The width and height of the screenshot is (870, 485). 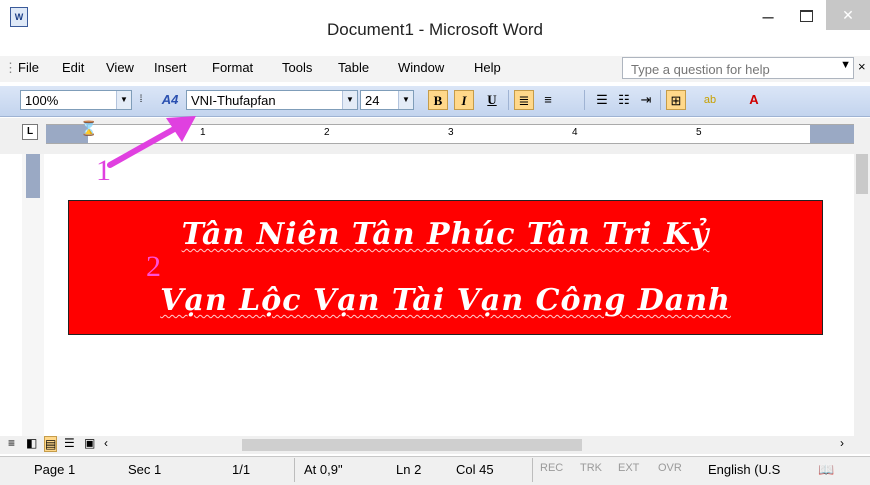 I want to click on align-left-icon: ≣, so click(x=524, y=100).